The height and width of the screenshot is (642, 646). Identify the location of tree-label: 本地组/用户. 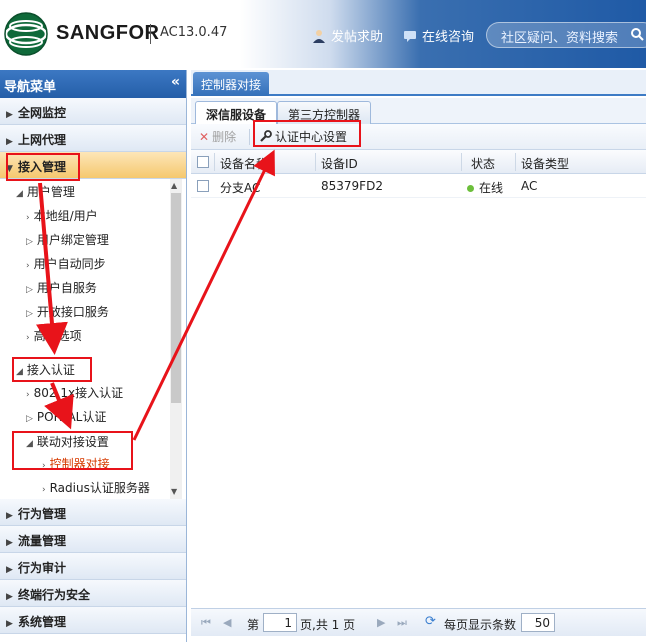
(65, 216).